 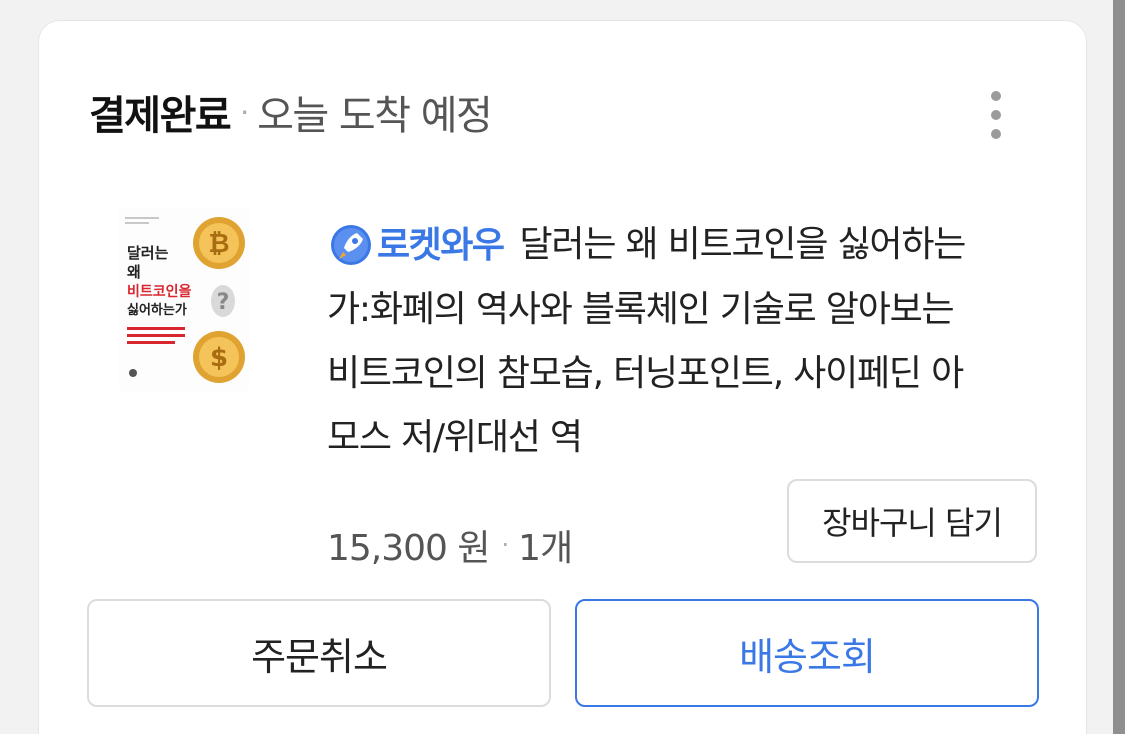 I want to click on track-delivery-button: 배송조회, so click(x=807, y=653).